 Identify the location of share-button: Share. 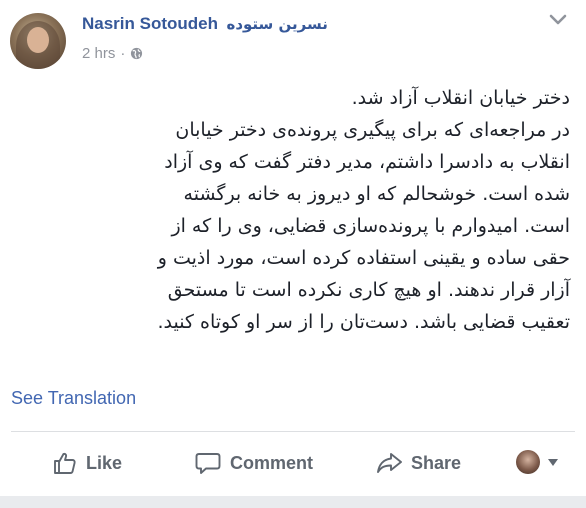
(418, 463).